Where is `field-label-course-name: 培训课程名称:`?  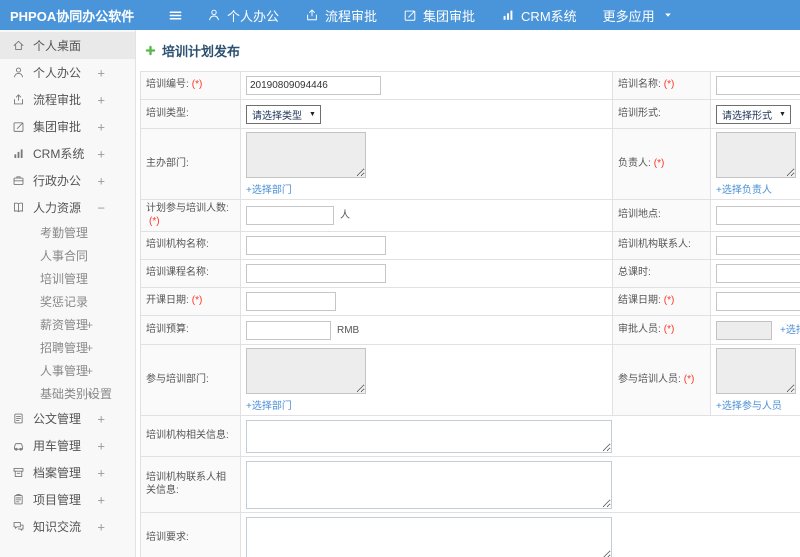
field-label-course-name: 培训课程名称: is located at coordinates (190, 273).